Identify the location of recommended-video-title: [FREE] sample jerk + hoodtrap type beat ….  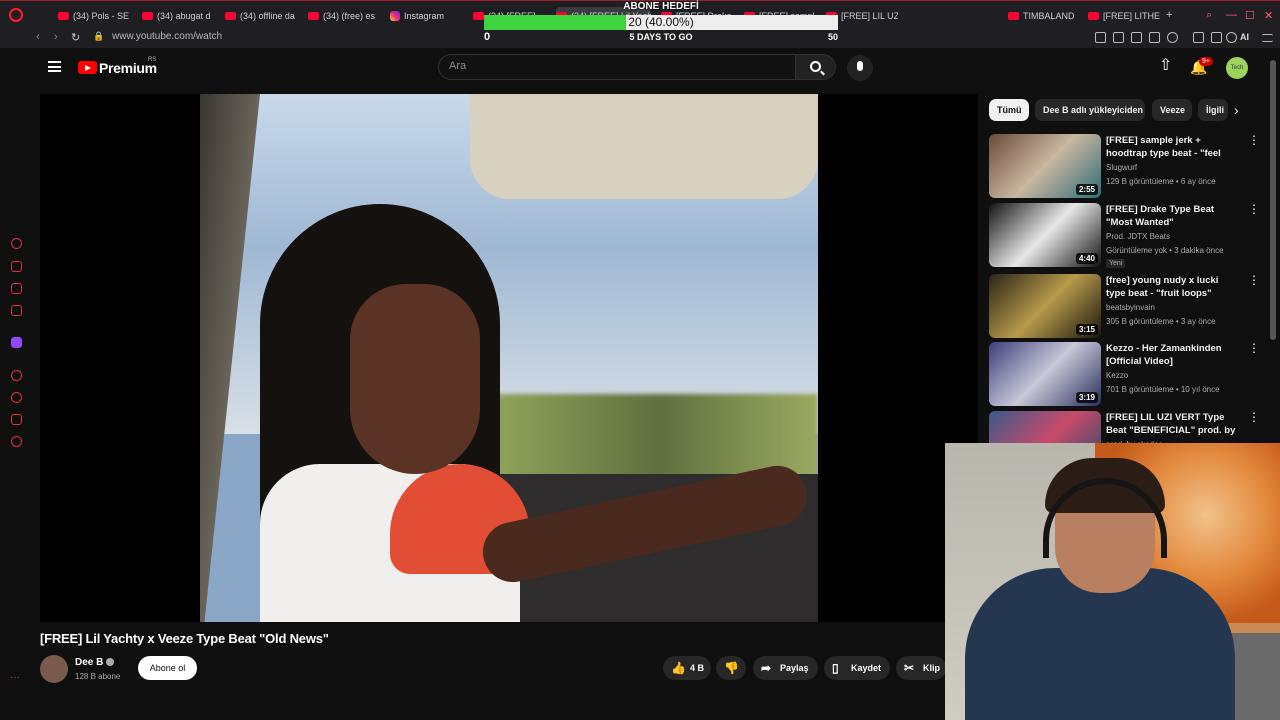
(1172, 147).